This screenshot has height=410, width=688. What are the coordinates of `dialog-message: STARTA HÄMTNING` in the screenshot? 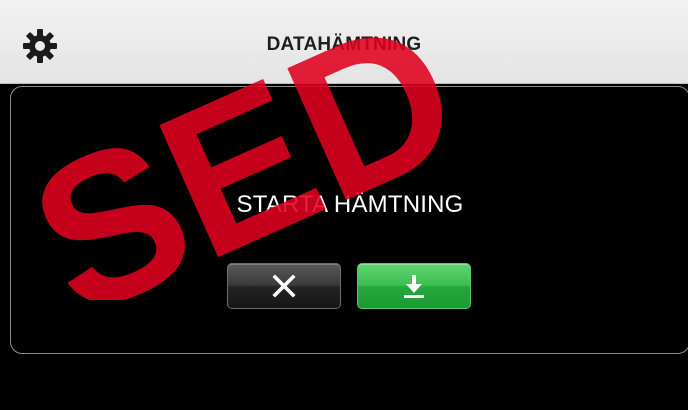 It's located at (350, 204).